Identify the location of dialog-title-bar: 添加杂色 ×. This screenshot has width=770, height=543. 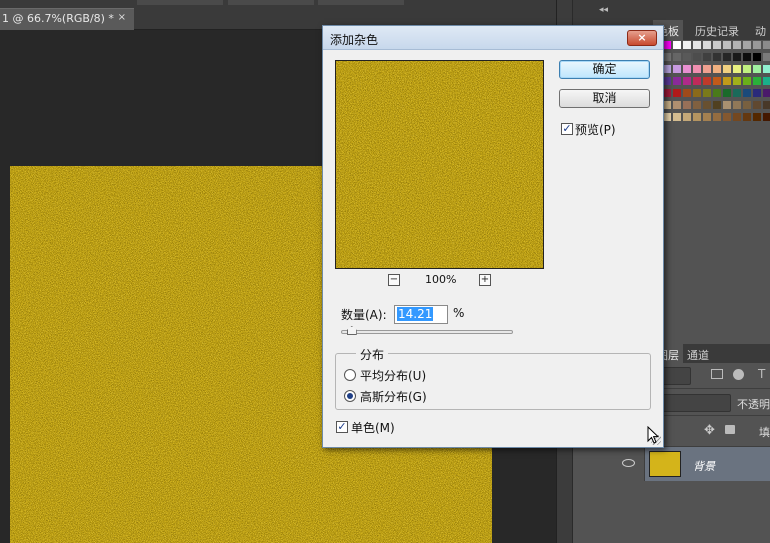
(493, 38).